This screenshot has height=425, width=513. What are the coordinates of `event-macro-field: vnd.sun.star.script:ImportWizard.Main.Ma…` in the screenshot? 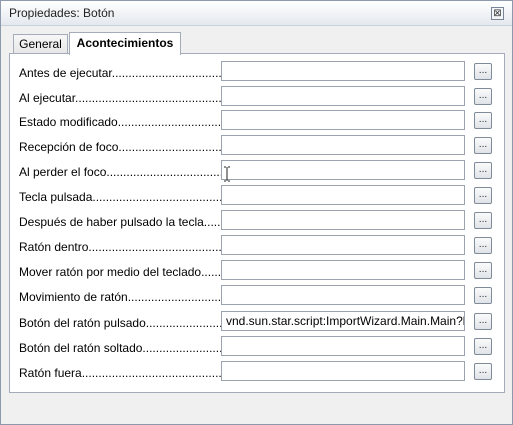 It's located at (343, 321).